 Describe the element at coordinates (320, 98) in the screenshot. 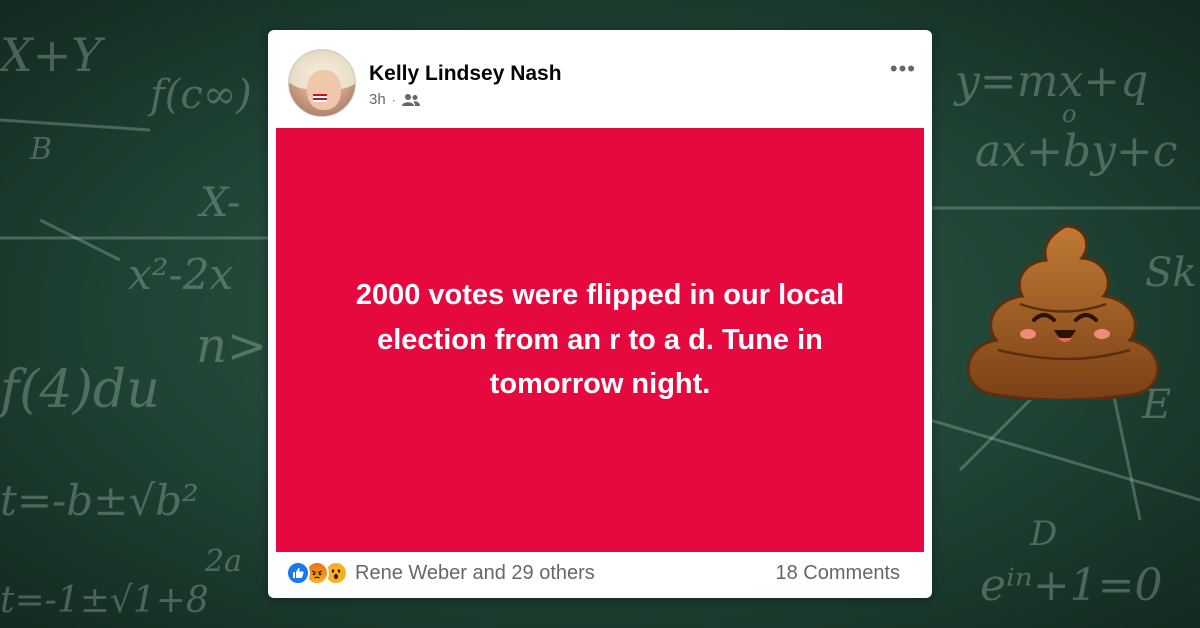

I see `flag-pin-icon` at that location.